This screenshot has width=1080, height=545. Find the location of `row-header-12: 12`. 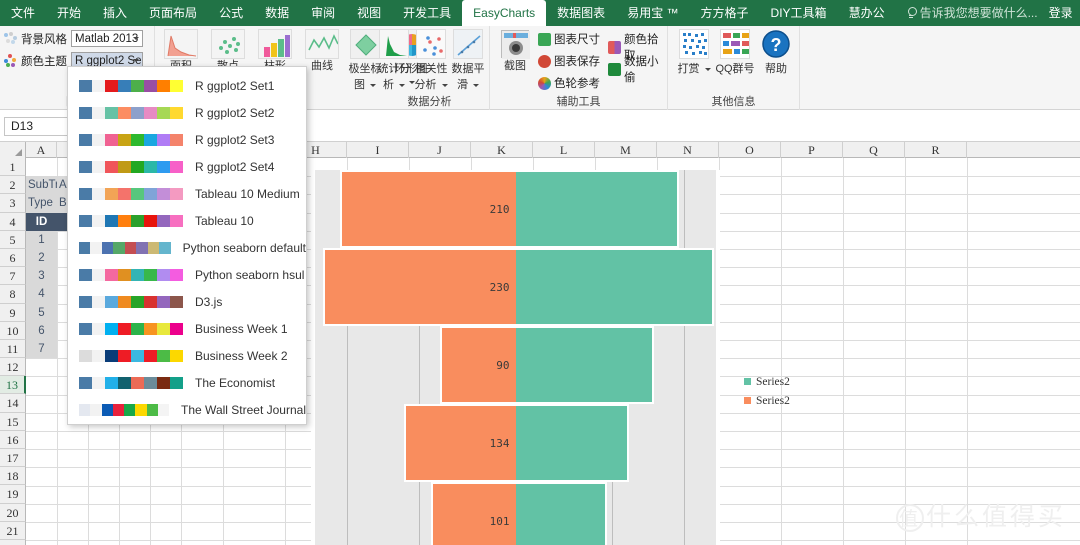

row-header-12: 12 is located at coordinates (13, 367).